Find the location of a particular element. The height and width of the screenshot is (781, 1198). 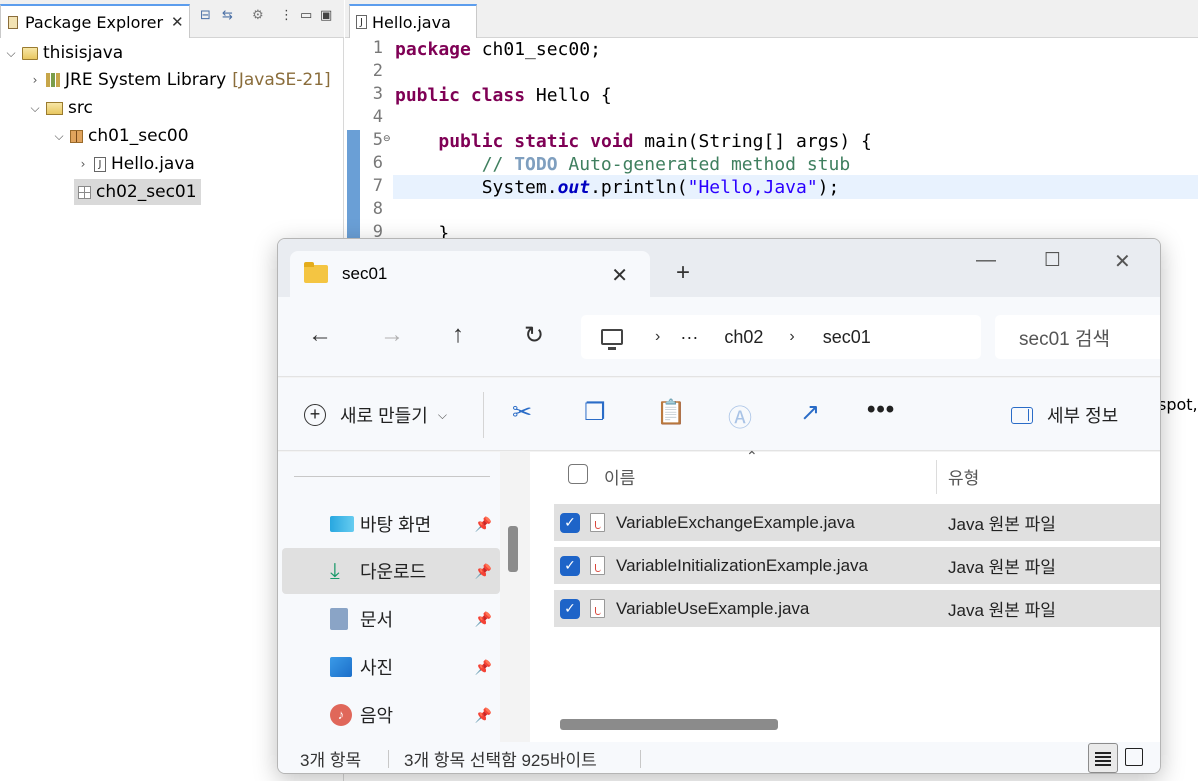

explorer-navbar: ← → ↑ ↻ › ··· ch02 › sec01 sec01 검색 is located at coordinates (719, 337).